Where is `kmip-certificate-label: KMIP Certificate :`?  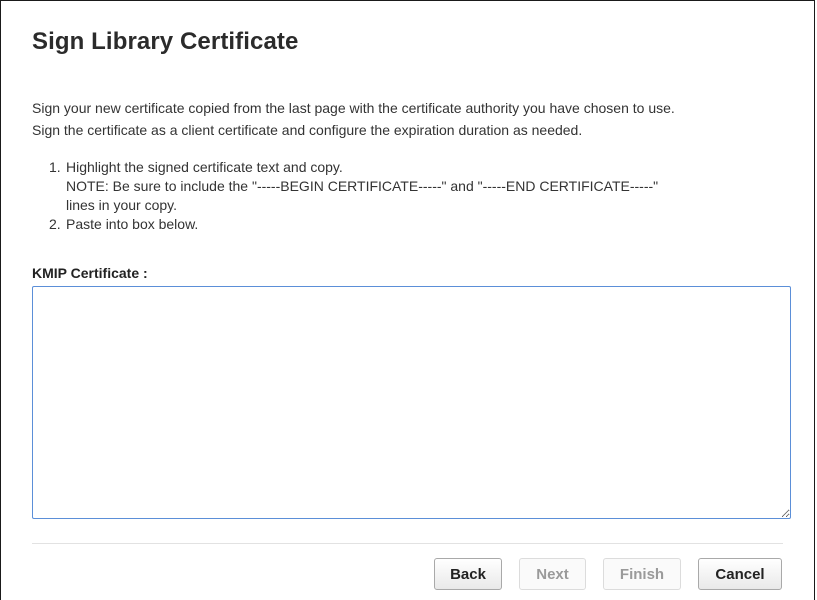
kmip-certificate-label: KMIP Certificate : is located at coordinates (90, 273).